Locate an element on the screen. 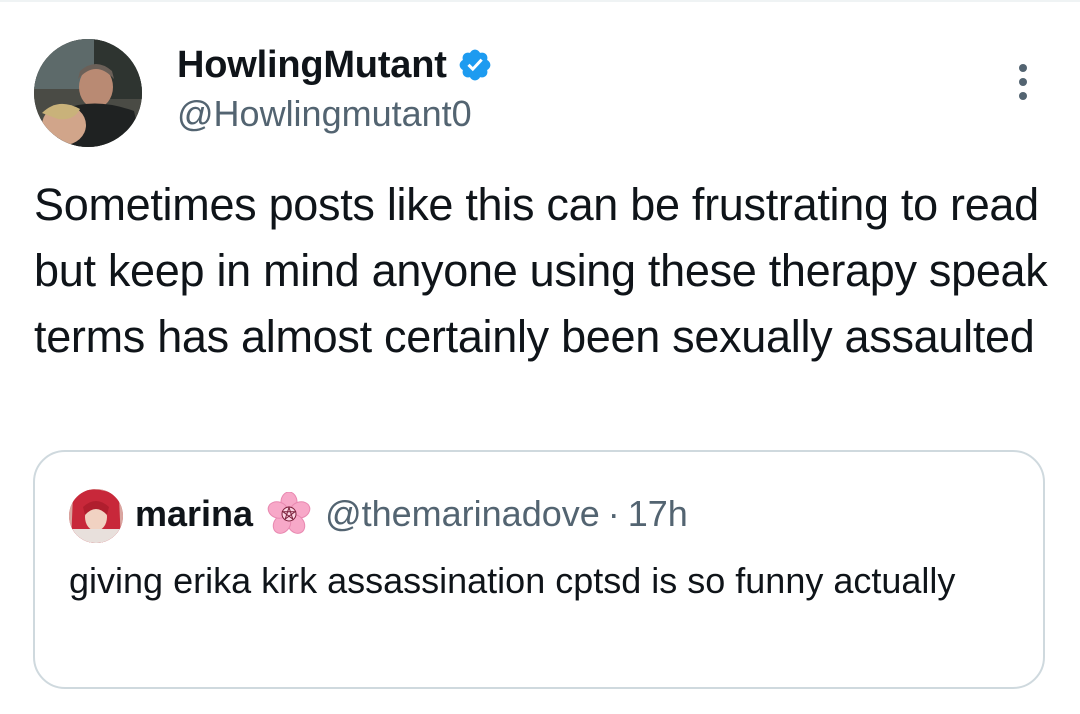 The image size is (1080, 714). author-display-name: HowlingMutant is located at coordinates (312, 65).